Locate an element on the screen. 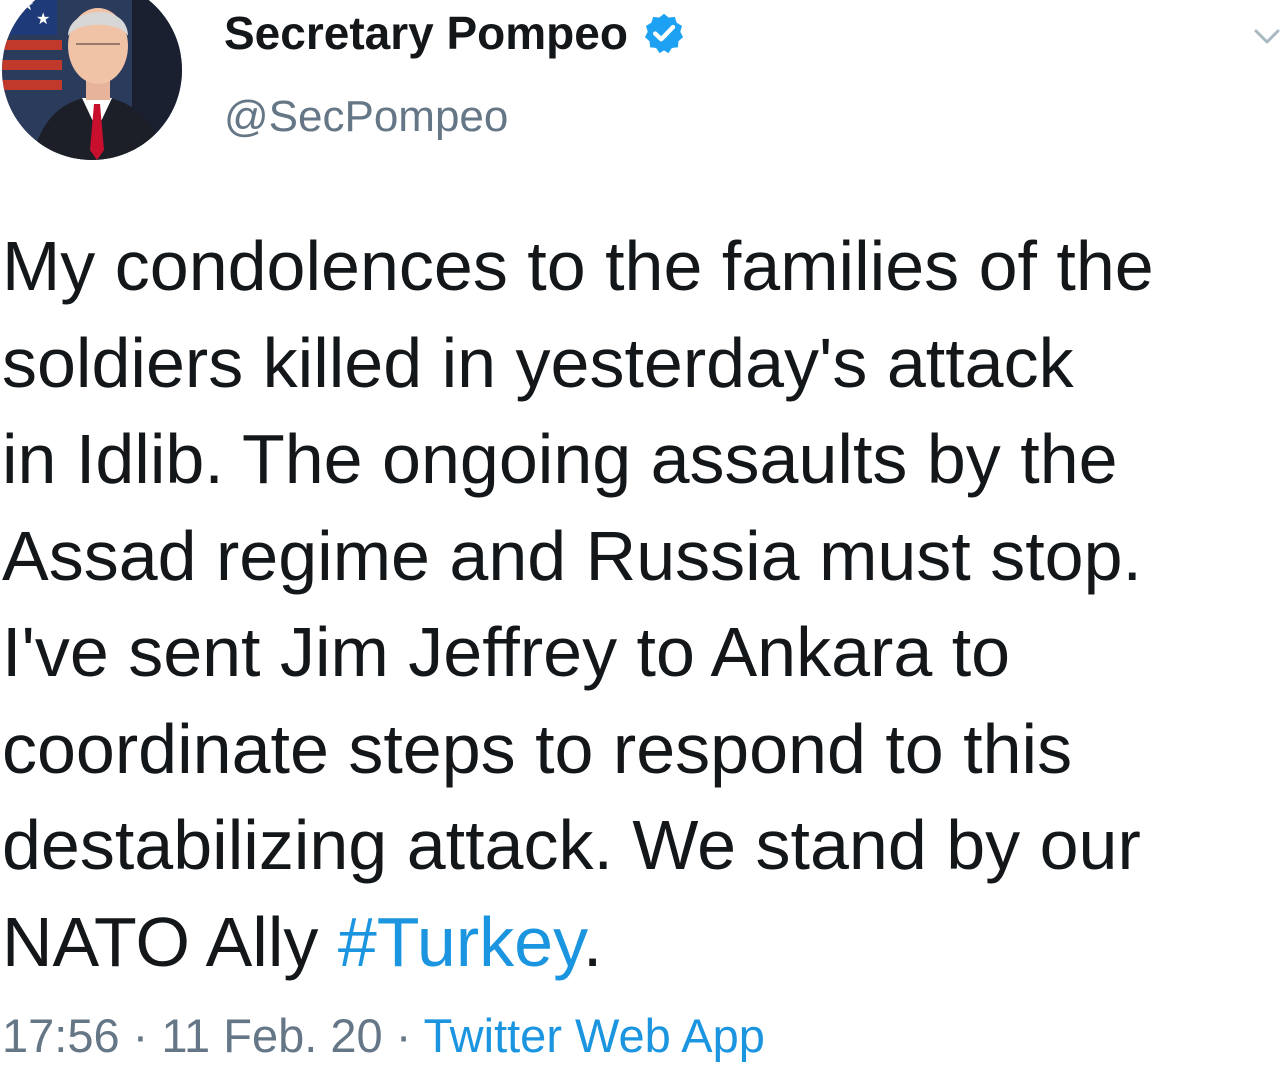 The image size is (1280, 1082). tweet-time: 17:56 is located at coordinates (61, 1035).